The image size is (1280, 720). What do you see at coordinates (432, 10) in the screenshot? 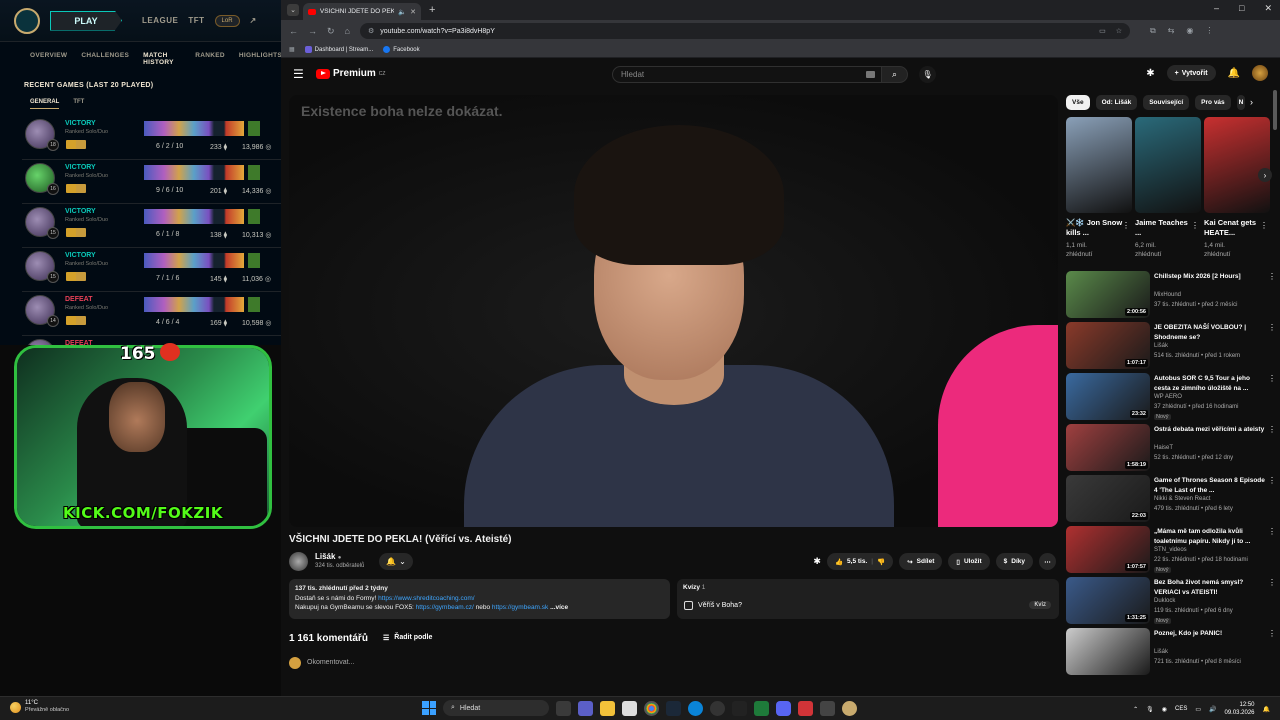
I see `new-tab-icon: +` at bounding box center [432, 10].